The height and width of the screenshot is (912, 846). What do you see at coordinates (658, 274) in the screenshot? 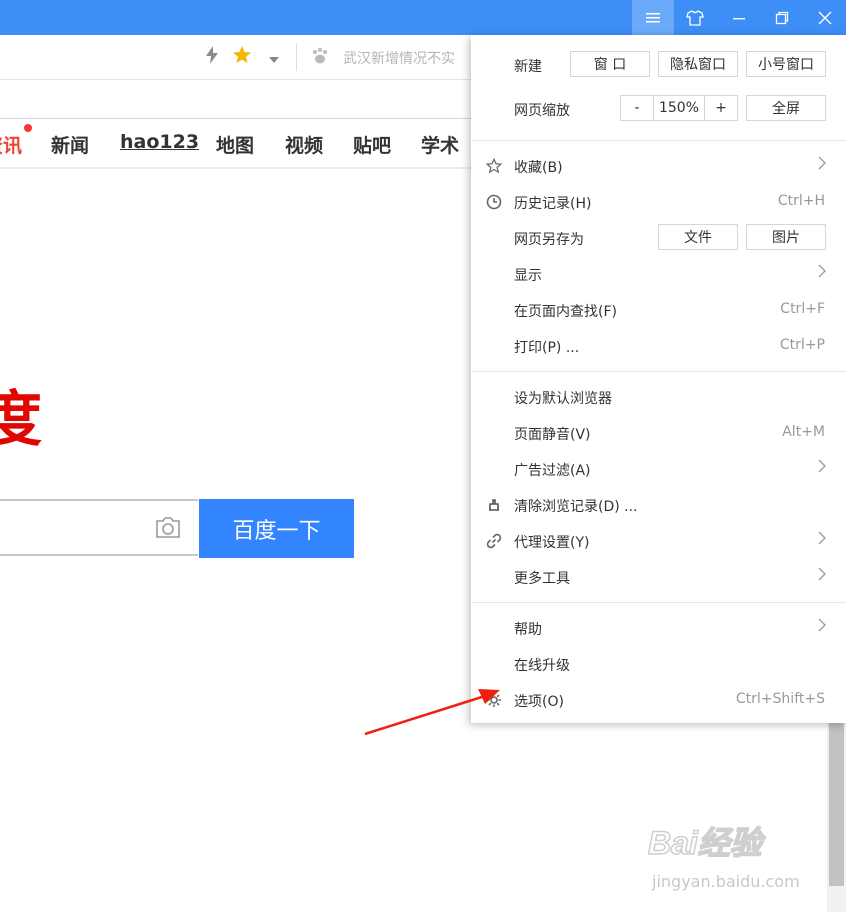
I see `menu-item-display: 显示` at bounding box center [658, 274].